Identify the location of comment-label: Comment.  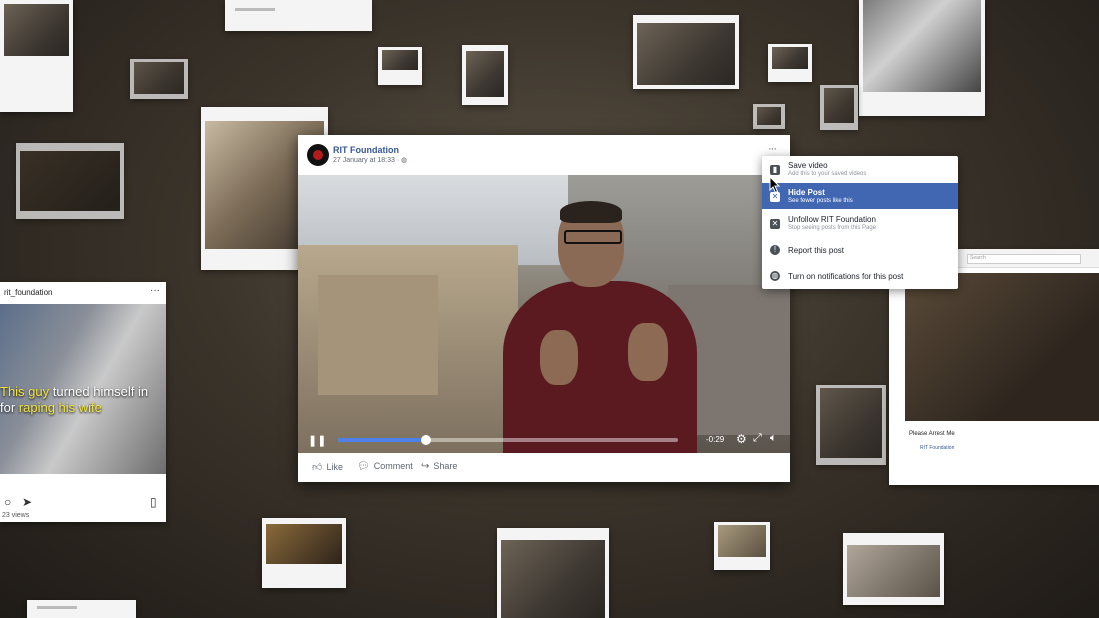
(393, 466).